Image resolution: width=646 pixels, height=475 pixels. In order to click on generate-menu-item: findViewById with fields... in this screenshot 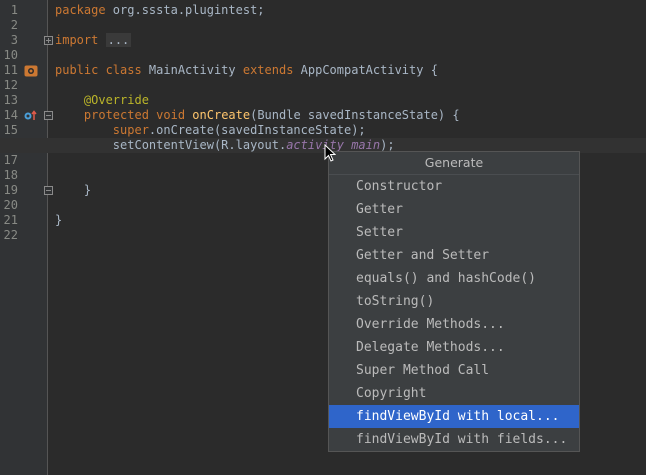, I will do `click(454, 439)`.